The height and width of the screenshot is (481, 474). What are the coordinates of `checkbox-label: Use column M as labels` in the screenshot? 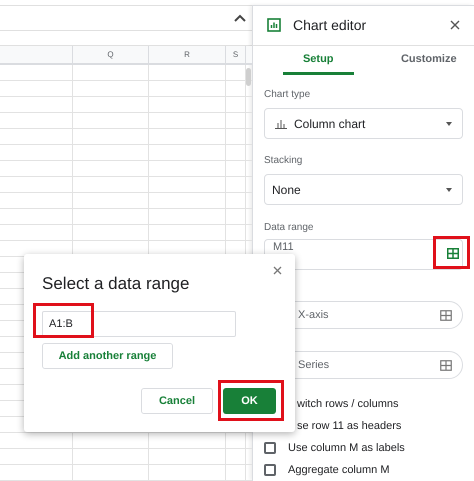 It's located at (346, 448).